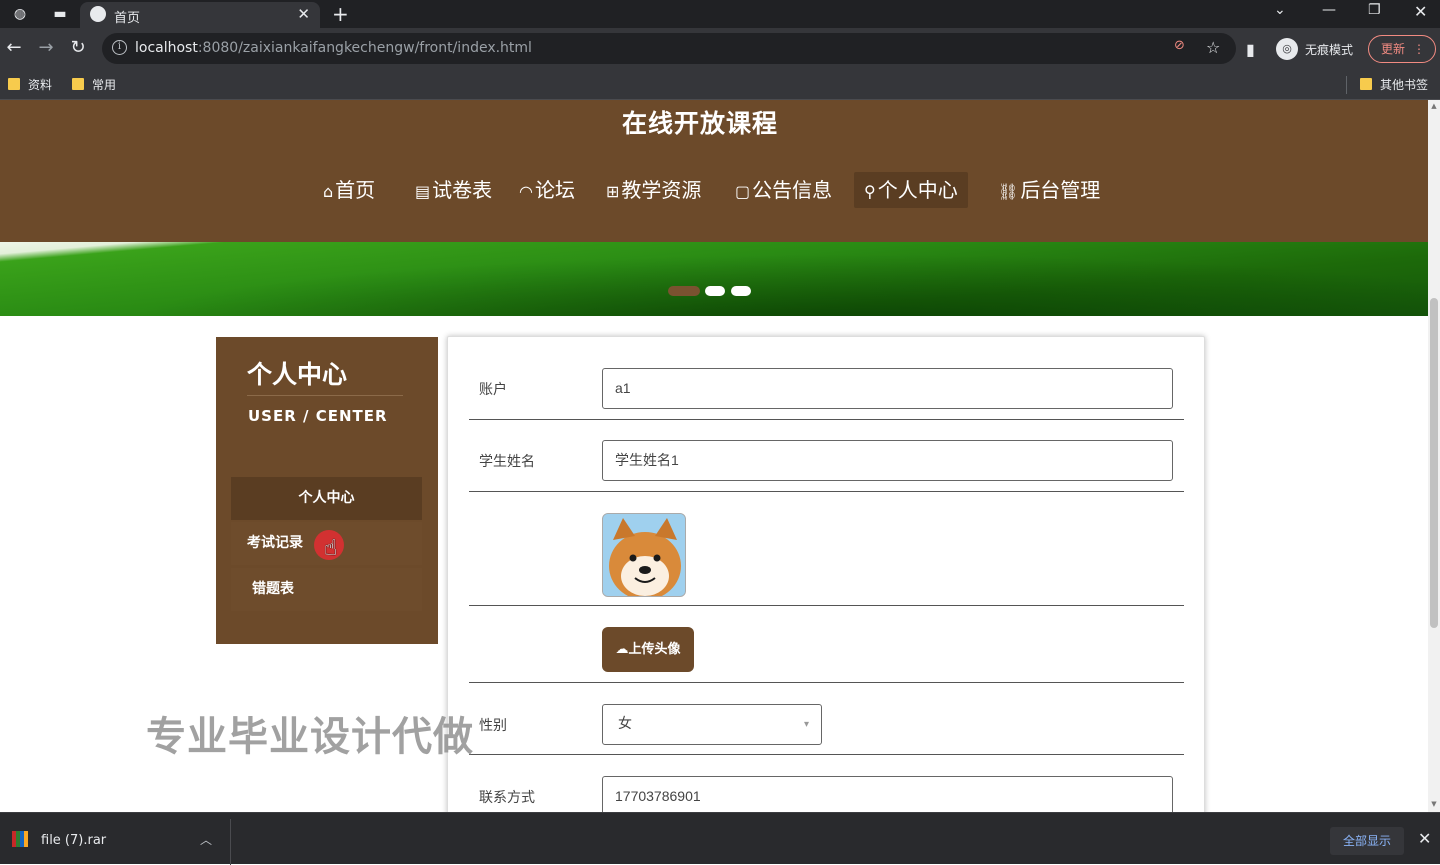 This screenshot has width=1440, height=865. What do you see at coordinates (1434, 463) in the screenshot?
I see `scroll-thumb` at bounding box center [1434, 463].